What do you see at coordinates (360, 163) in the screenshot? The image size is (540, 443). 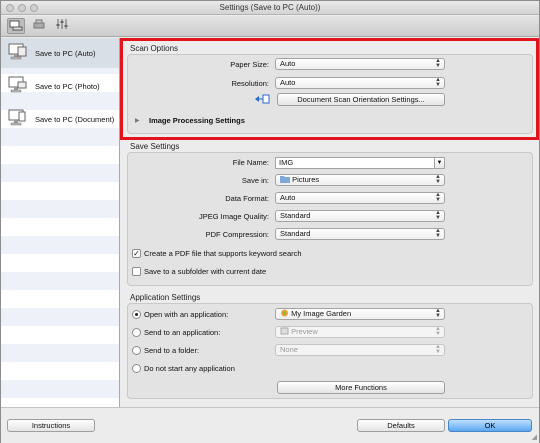 I see `file-name-field: IMG ▼` at bounding box center [360, 163].